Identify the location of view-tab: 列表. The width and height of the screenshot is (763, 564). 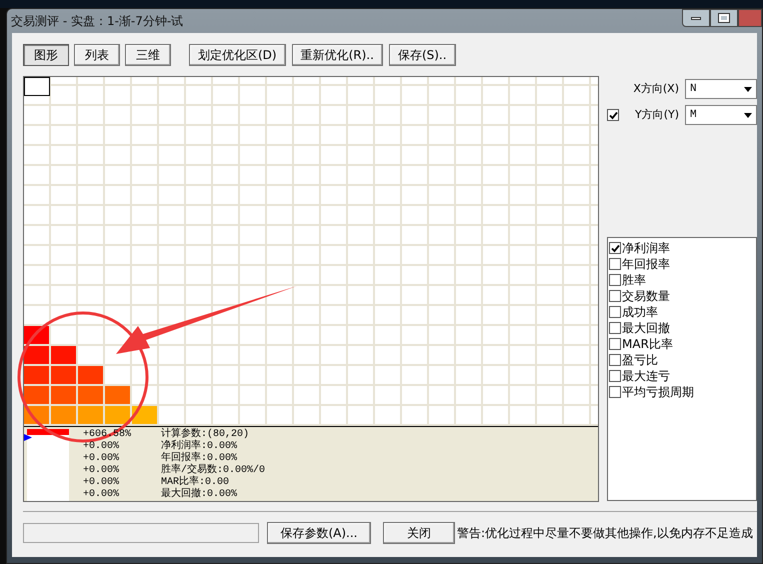
(97, 55).